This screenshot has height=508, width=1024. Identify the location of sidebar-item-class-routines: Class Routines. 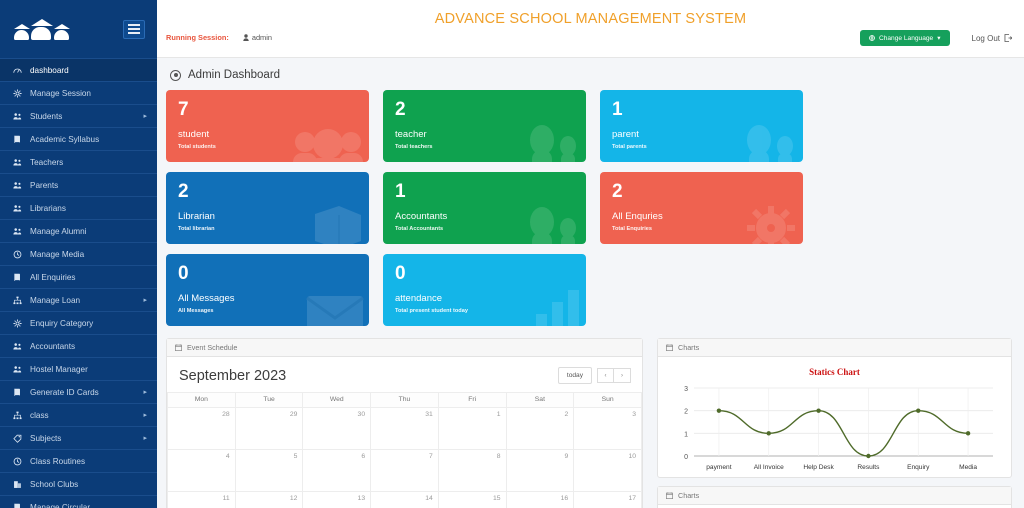
(78, 460).